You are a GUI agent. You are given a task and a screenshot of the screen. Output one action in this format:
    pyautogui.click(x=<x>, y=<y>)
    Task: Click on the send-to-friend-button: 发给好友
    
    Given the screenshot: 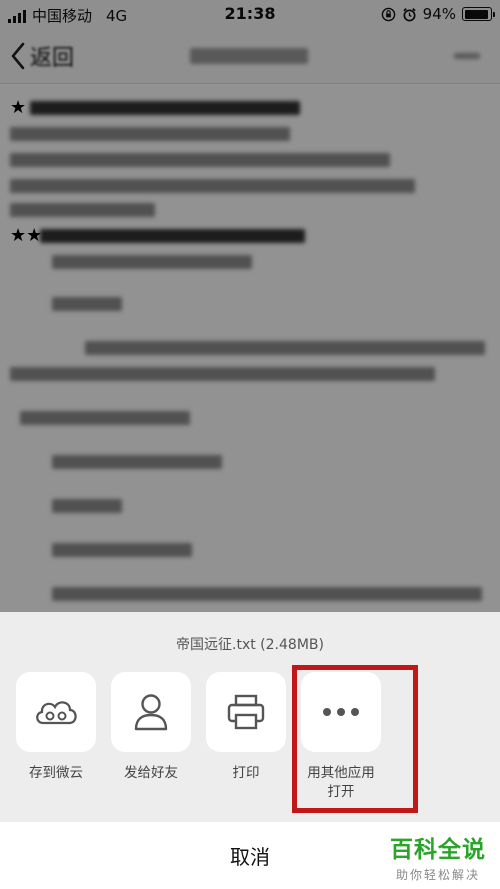 What is the action you would take?
    pyautogui.click(x=151, y=727)
    